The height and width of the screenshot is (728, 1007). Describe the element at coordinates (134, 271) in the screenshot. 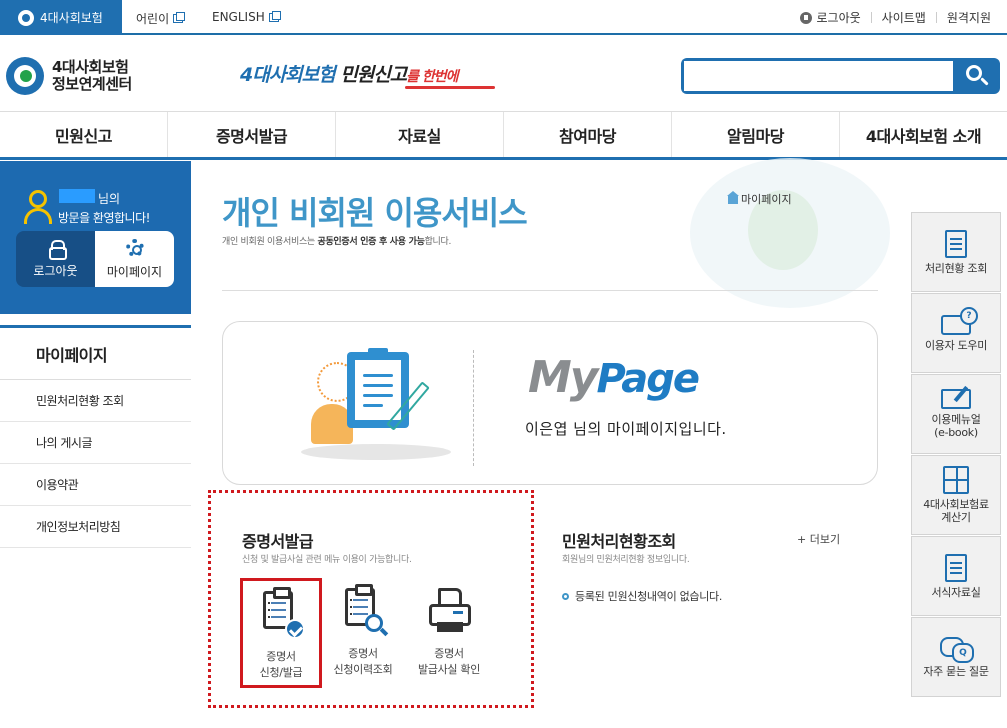

I see `mypage-label: 마이페이지` at that location.